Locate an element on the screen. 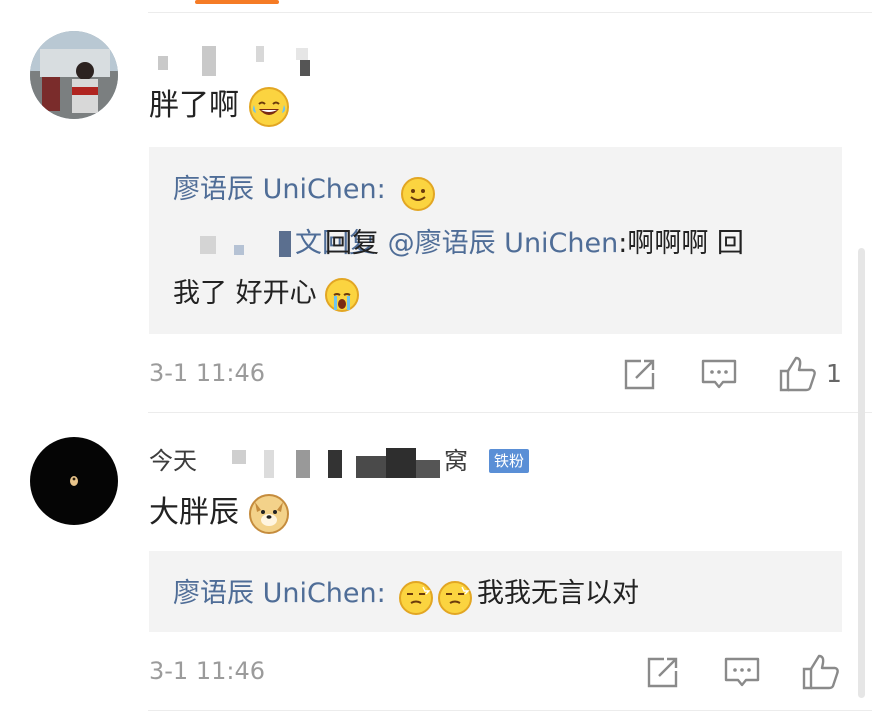 This screenshot has height=713, width=872. comment-content: 大胖辰 is located at coordinates (219, 513).